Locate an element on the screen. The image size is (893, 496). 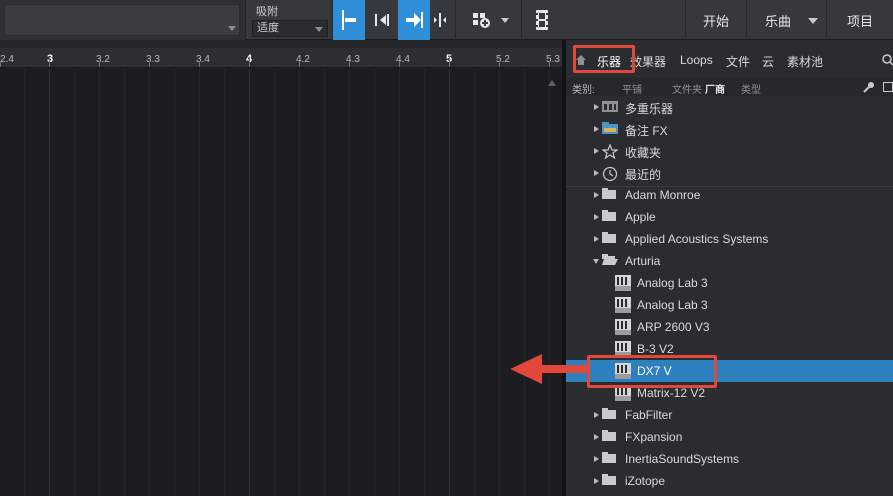
split-button is located at coordinates (440, 20).